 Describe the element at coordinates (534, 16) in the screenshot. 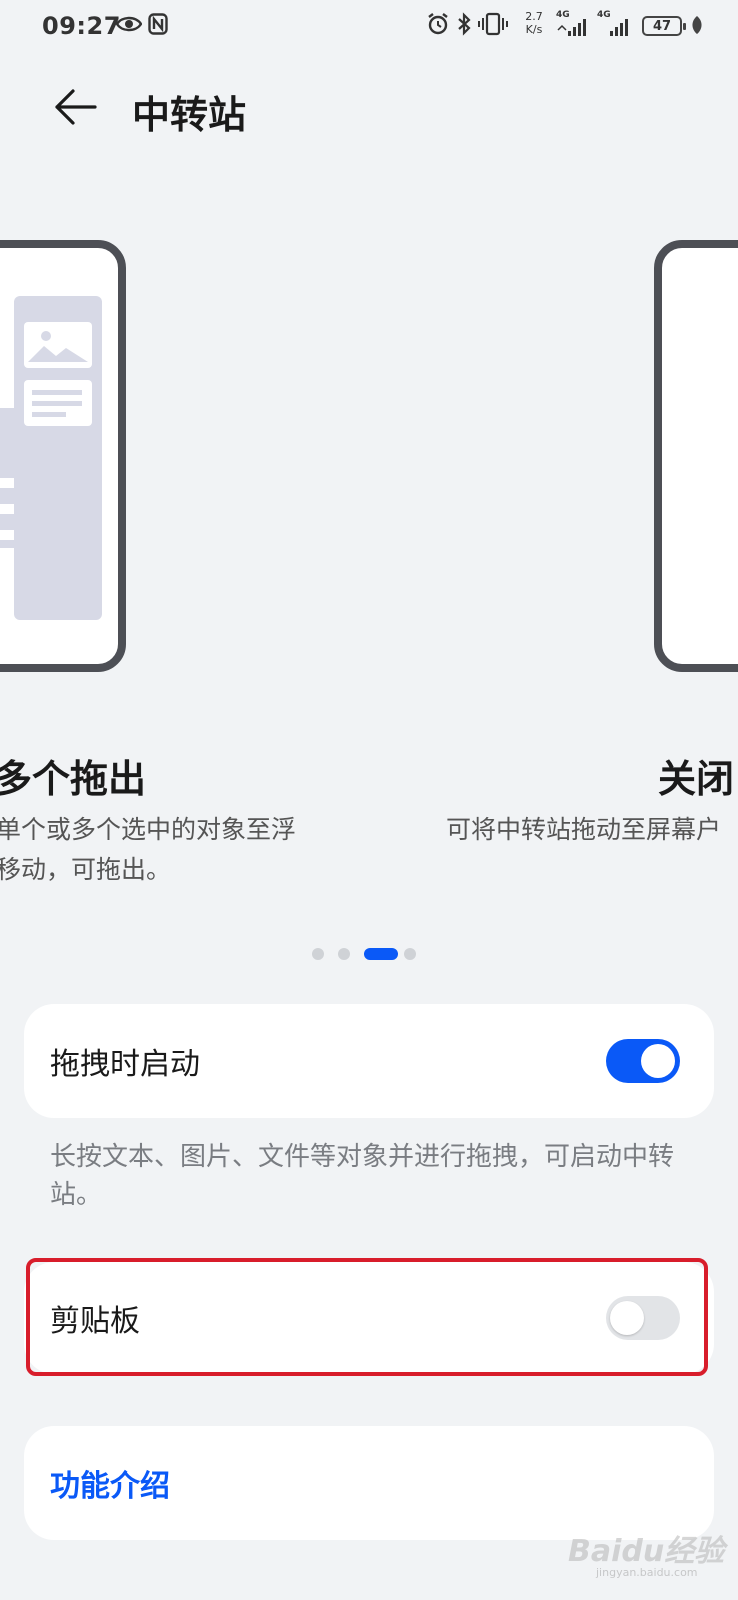

I see `network-speed-value: 2.7` at that location.